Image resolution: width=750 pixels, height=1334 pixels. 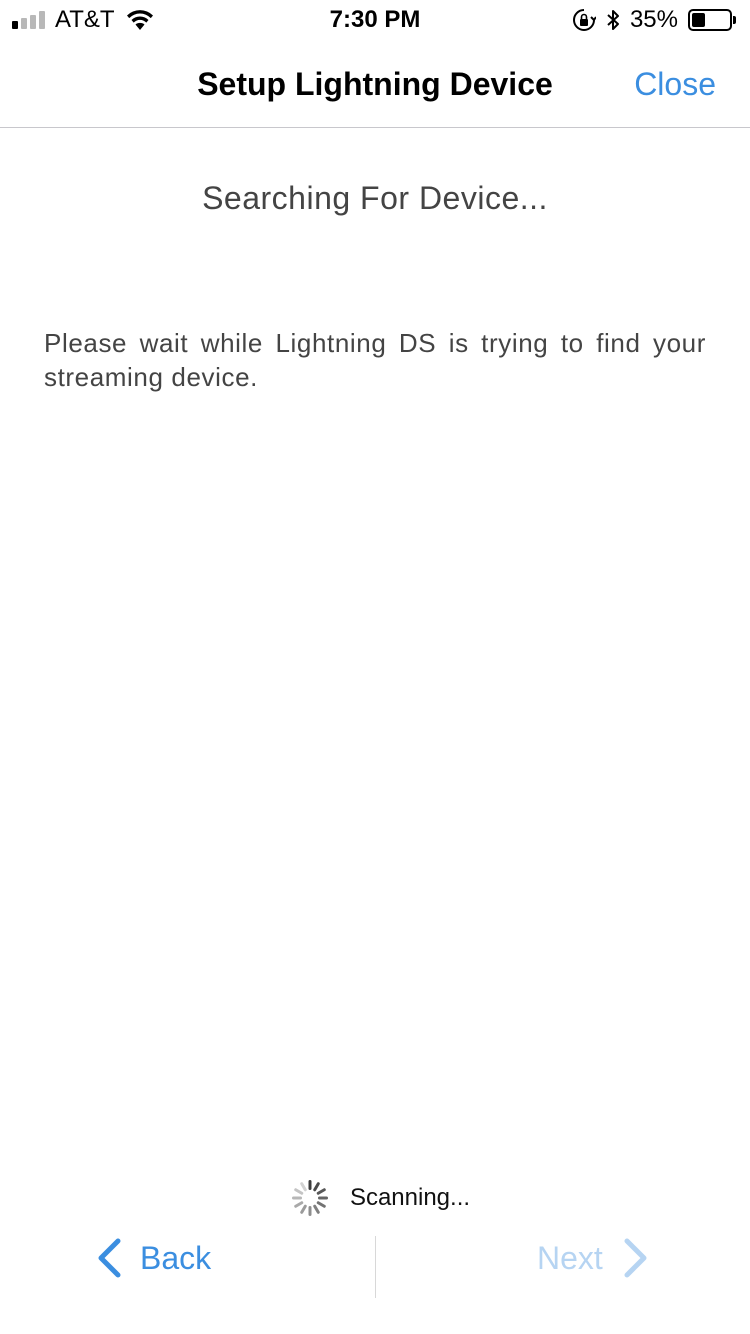 I want to click on battery-fill, so click(x=698, y=20).